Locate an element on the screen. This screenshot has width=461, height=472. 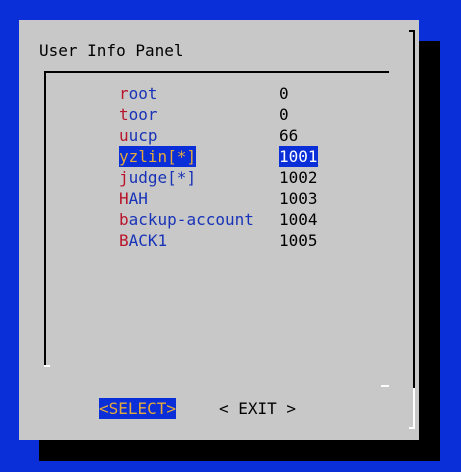
user-name: root is located at coordinates (138, 93).